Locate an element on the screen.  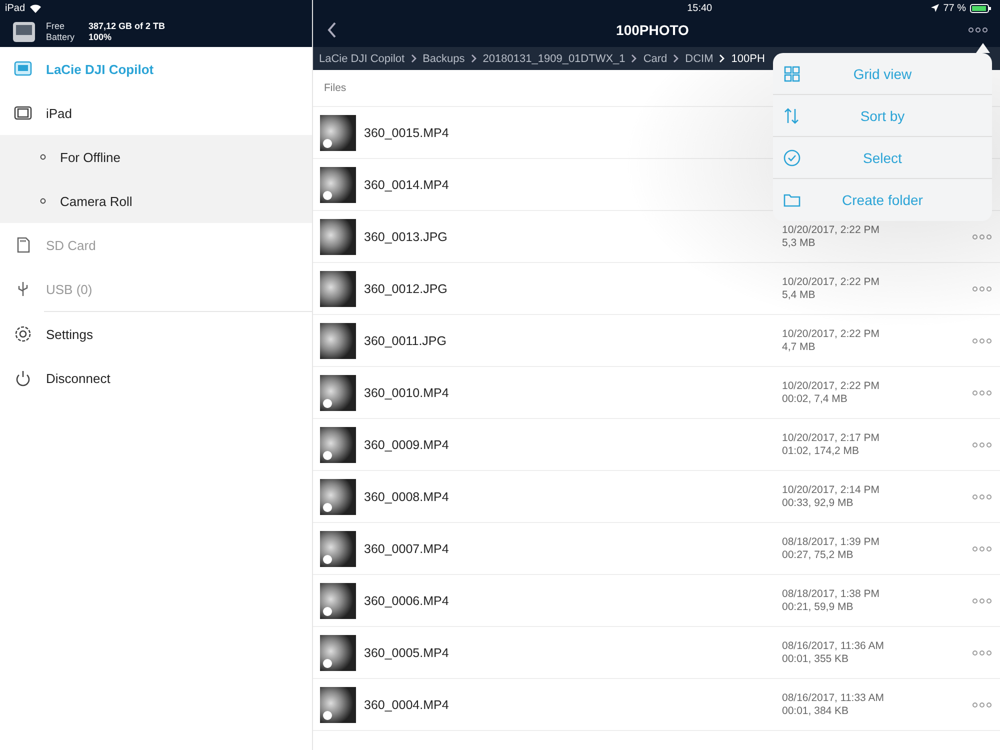
file-name: 360_0009.MP4 is located at coordinates (407, 445).